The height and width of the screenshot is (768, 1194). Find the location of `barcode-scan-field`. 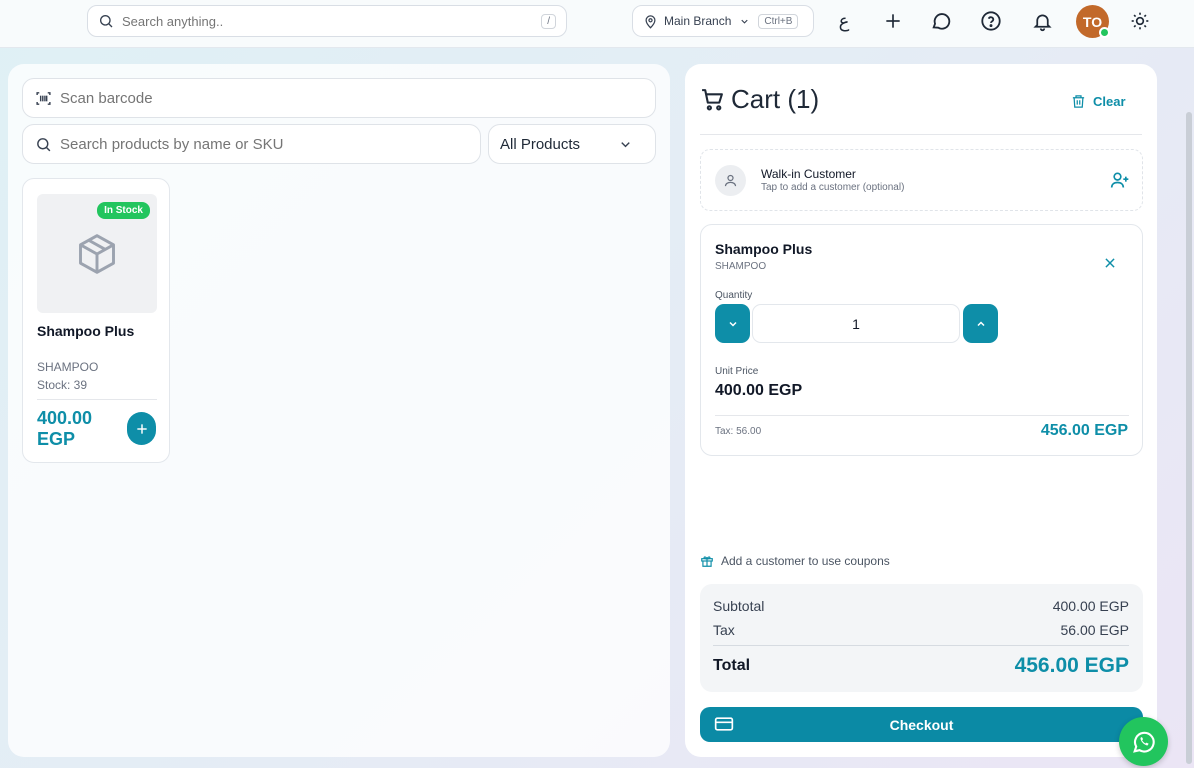

barcode-scan-field is located at coordinates (339, 98).